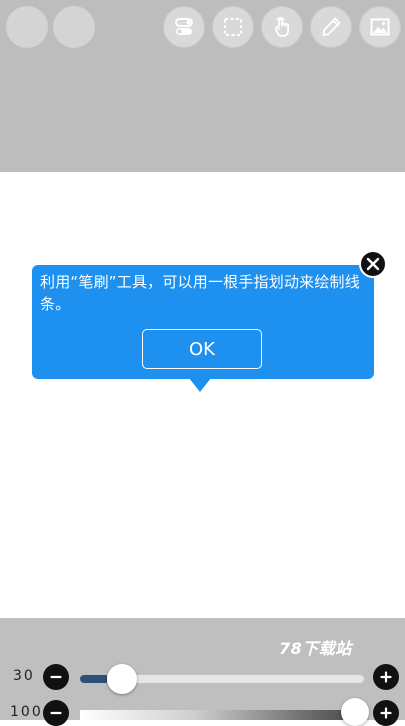 This screenshot has height=726, width=405. I want to click on image-button, so click(380, 27).